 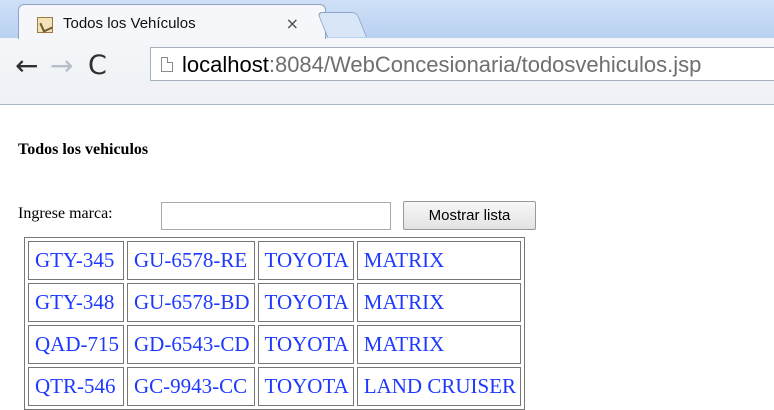 I want to click on tab-title: Todos los Vehículos, so click(x=129, y=23).